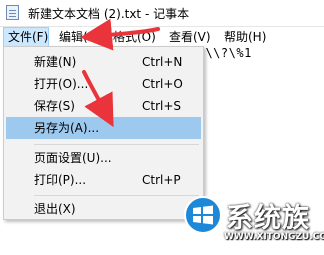  I want to click on menu-item-print: 打印(P)... Ctrl+P, so click(103, 180).